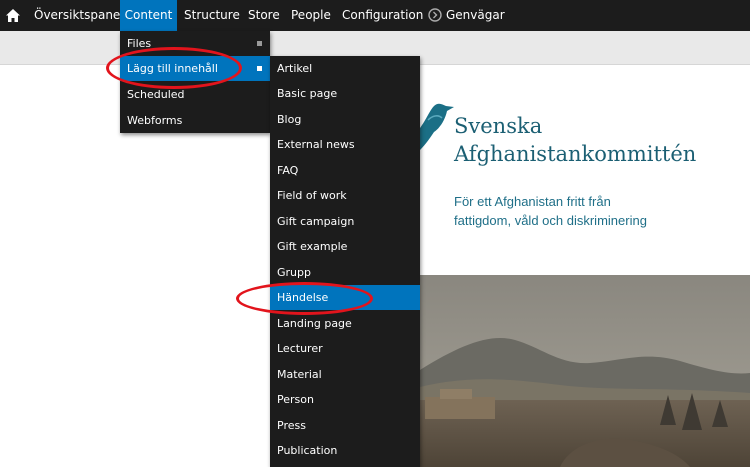 The height and width of the screenshot is (467, 750). Describe the element at coordinates (345, 195) in the screenshot. I see `menu-item-field-of-work: Field of work` at that location.